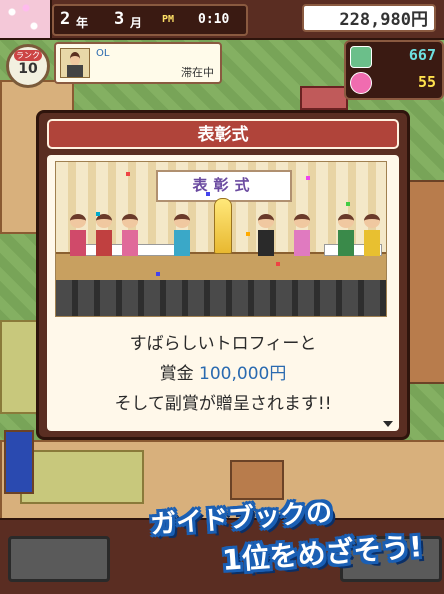  What do you see at coordinates (28, 55) in the screenshot?
I see `rank-label: ランク` at bounding box center [28, 55].